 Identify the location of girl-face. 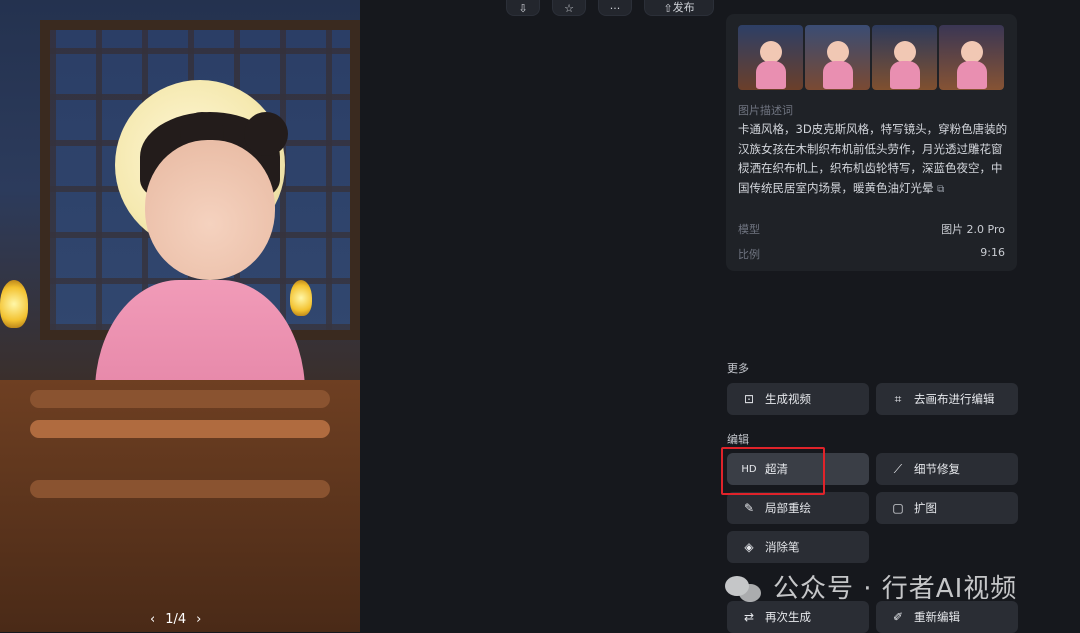
(210, 210).